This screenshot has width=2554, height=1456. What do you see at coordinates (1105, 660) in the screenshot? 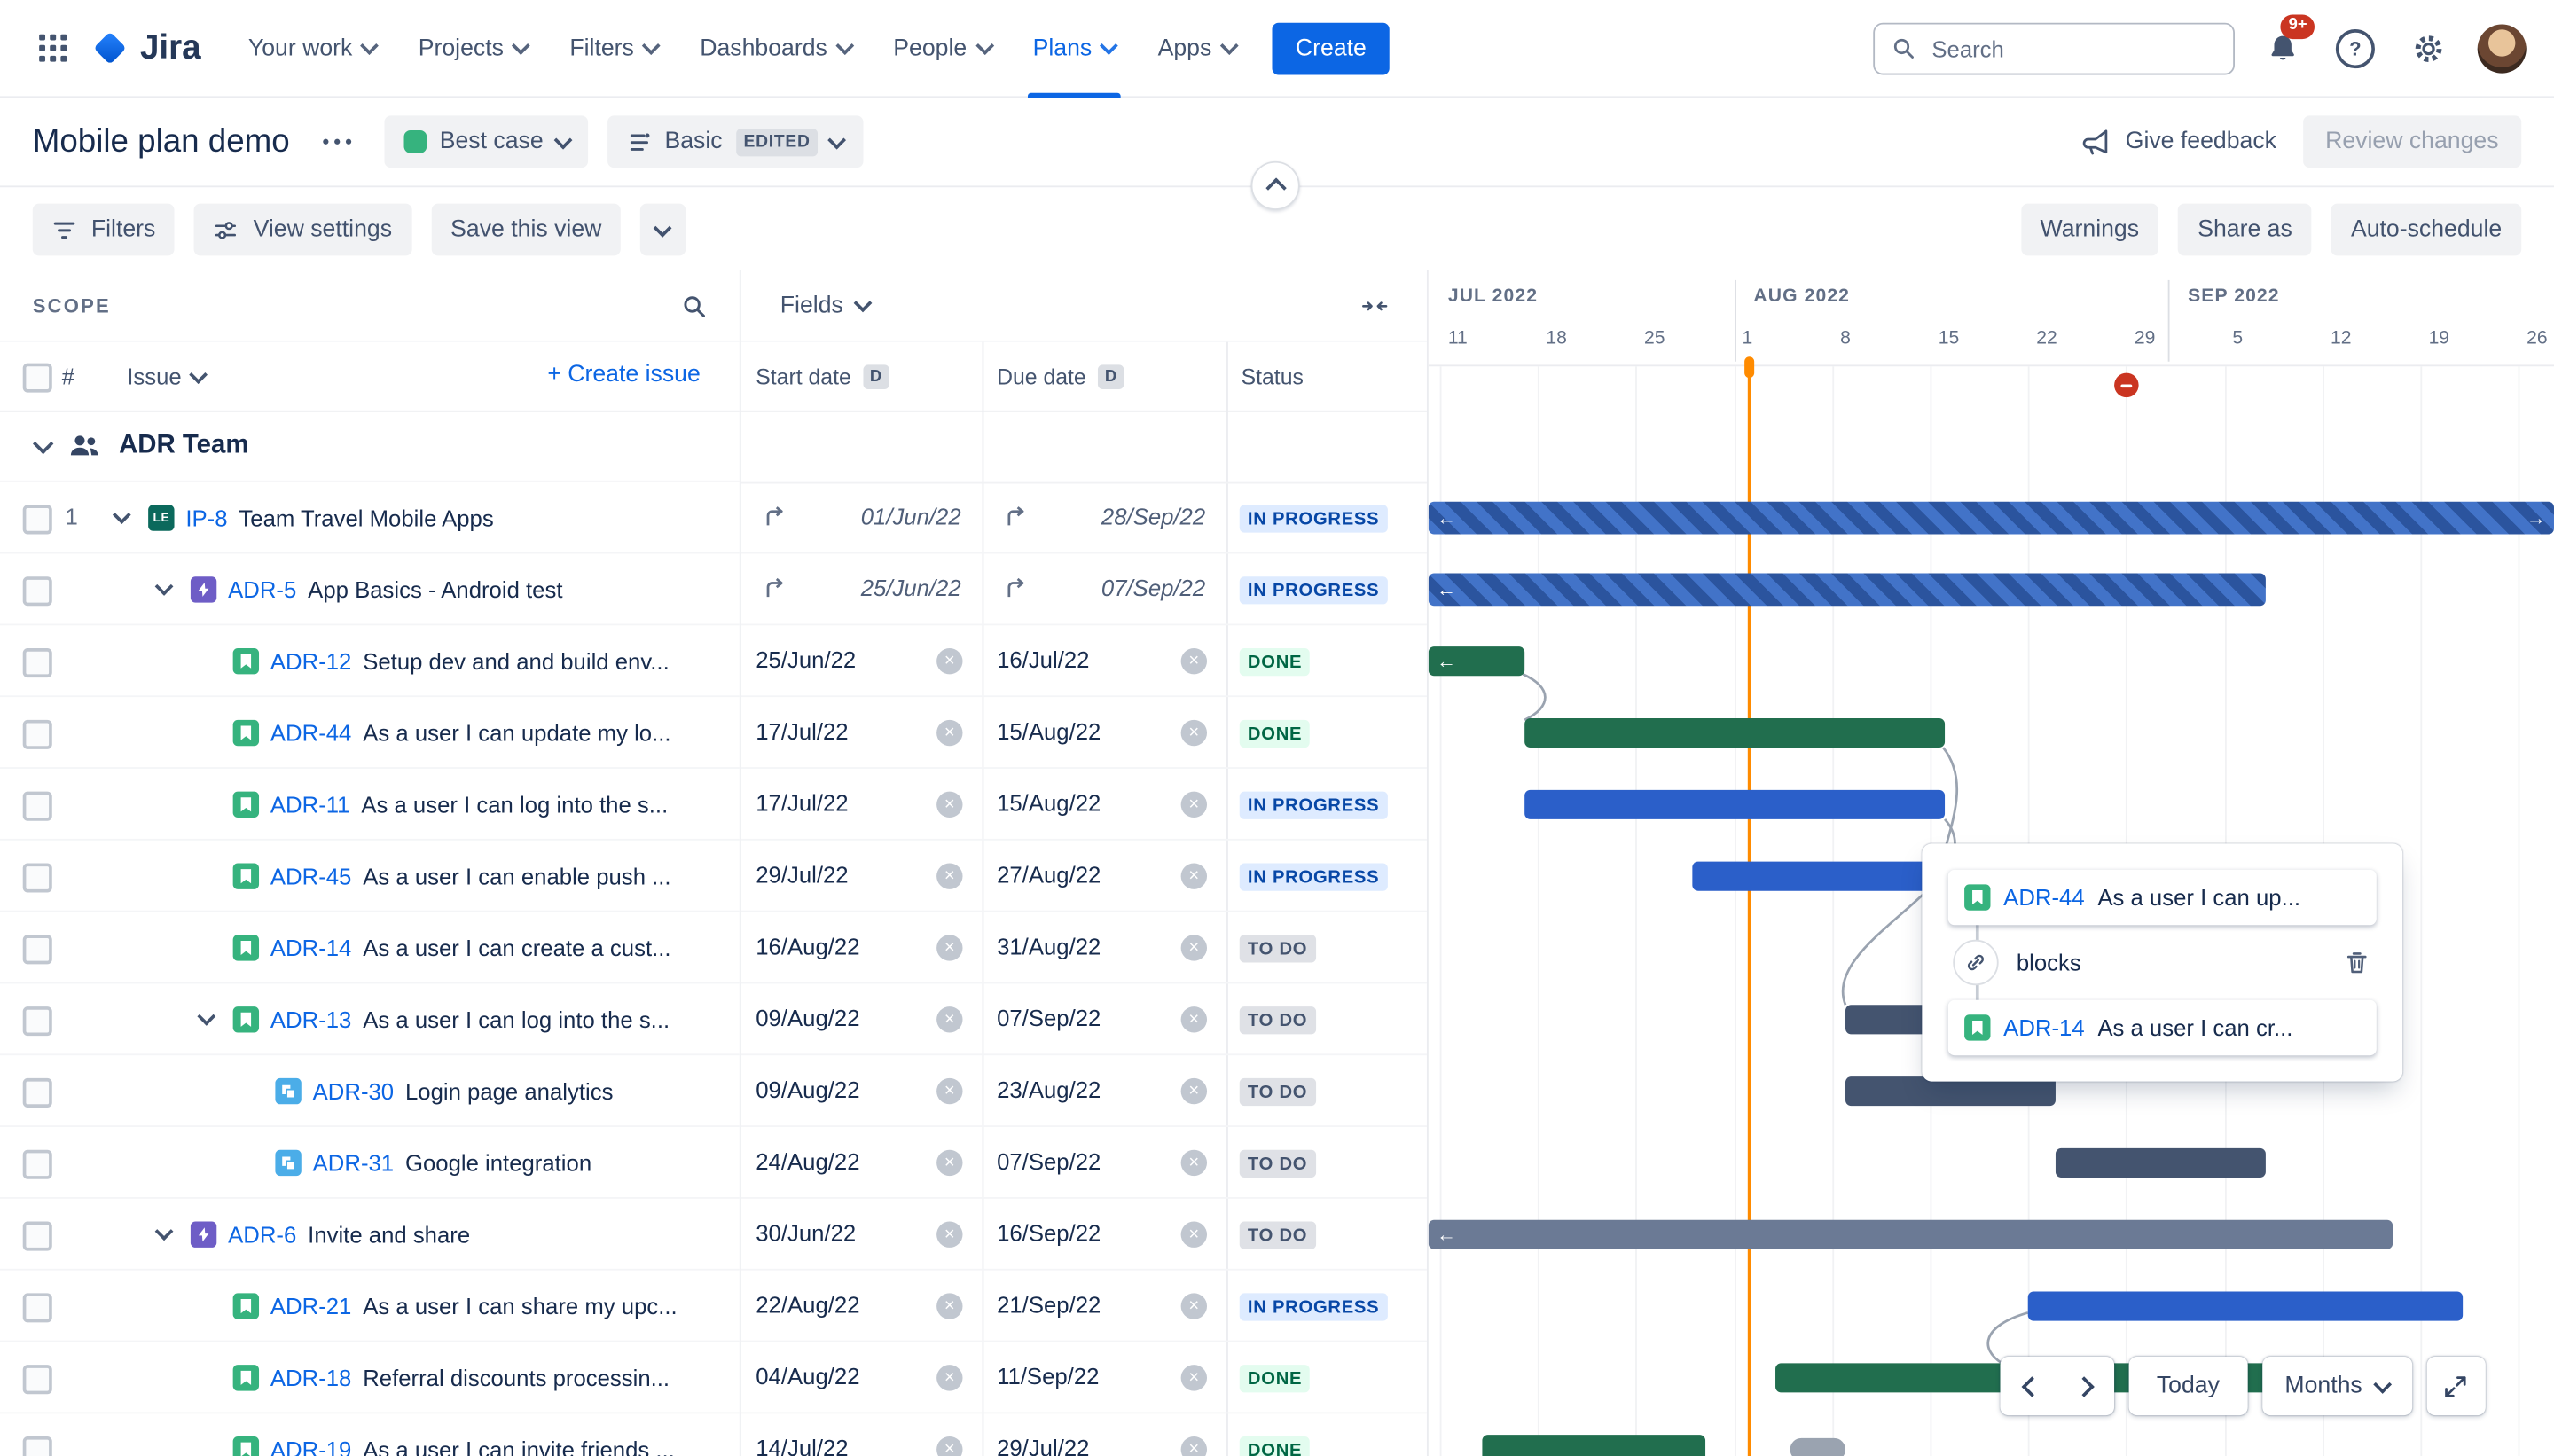
I see `due-date-cell: 16/Jul/22 ×` at bounding box center [1105, 660].